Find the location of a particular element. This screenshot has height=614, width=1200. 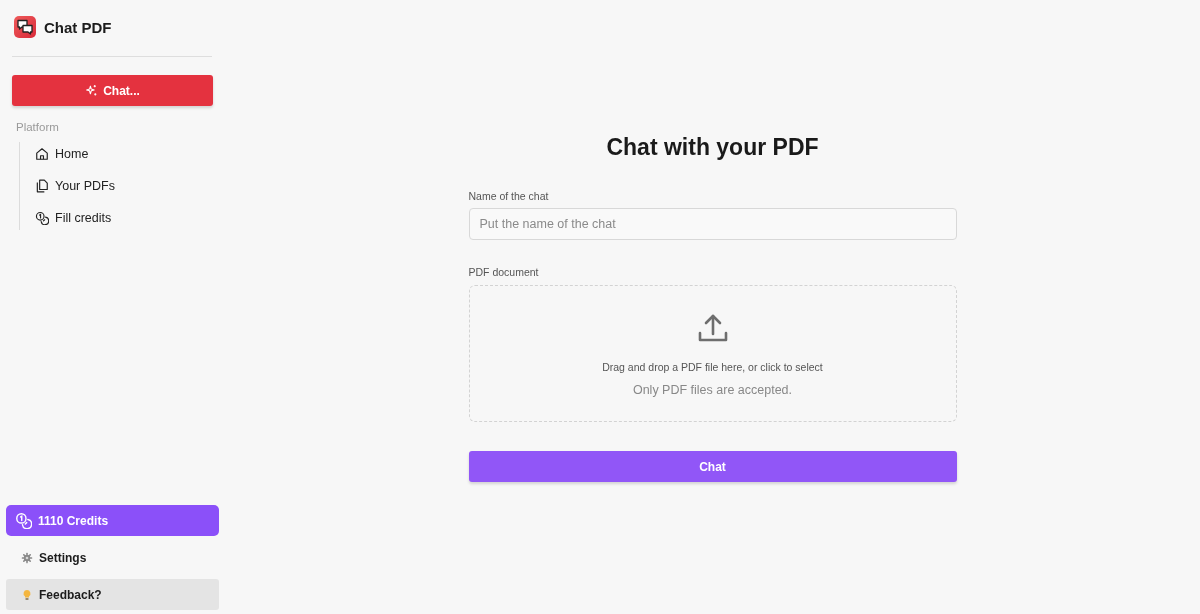

nav-item: Home is located at coordinates (62, 154).